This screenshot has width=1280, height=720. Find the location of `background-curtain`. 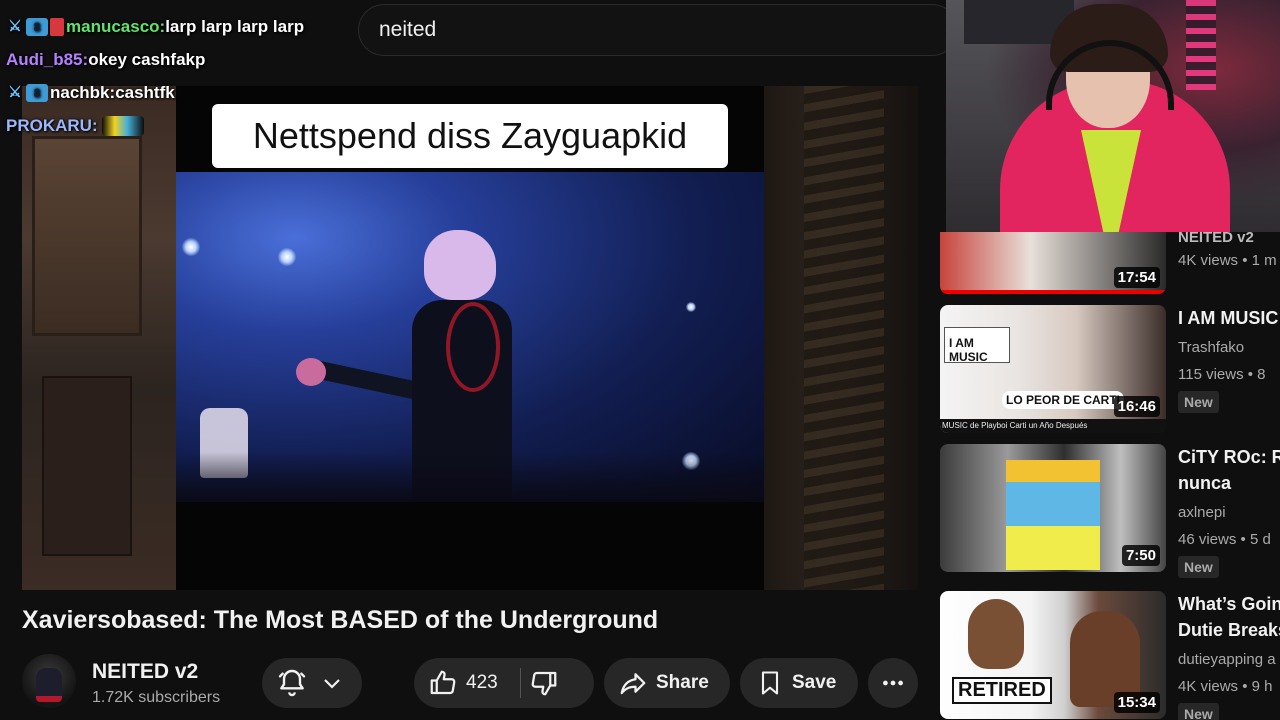

background-curtain is located at coordinates (844, 338).